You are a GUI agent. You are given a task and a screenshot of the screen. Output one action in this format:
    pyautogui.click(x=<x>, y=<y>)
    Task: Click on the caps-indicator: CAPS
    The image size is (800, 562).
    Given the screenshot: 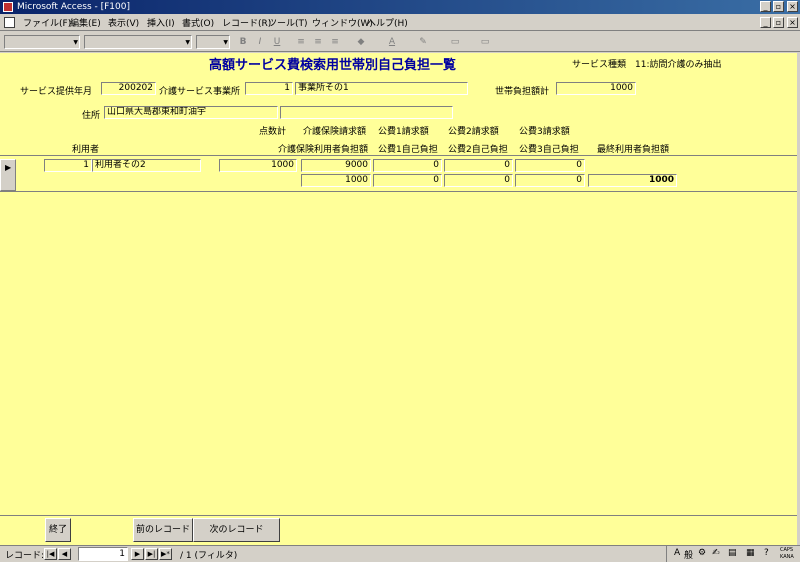 What is the action you would take?
    pyautogui.click(x=787, y=550)
    